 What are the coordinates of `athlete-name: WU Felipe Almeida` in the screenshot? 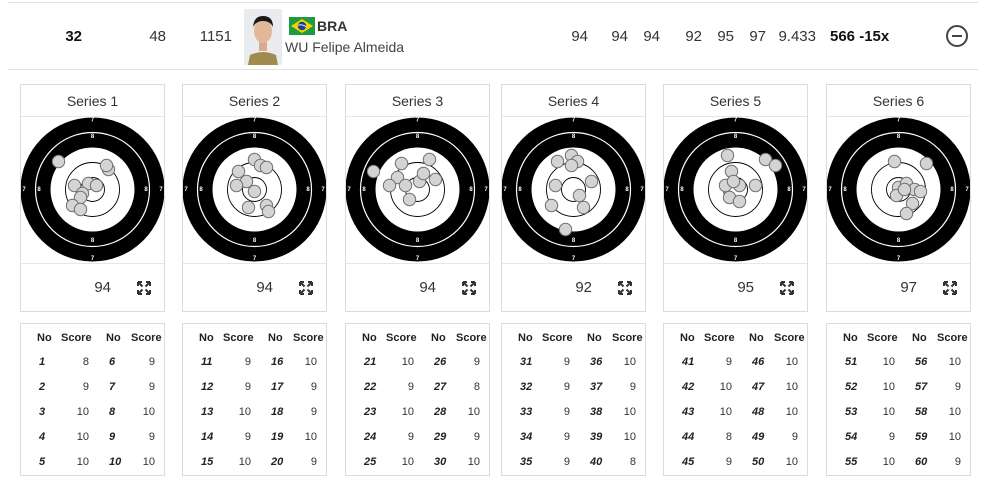 It's located at (344, 47).